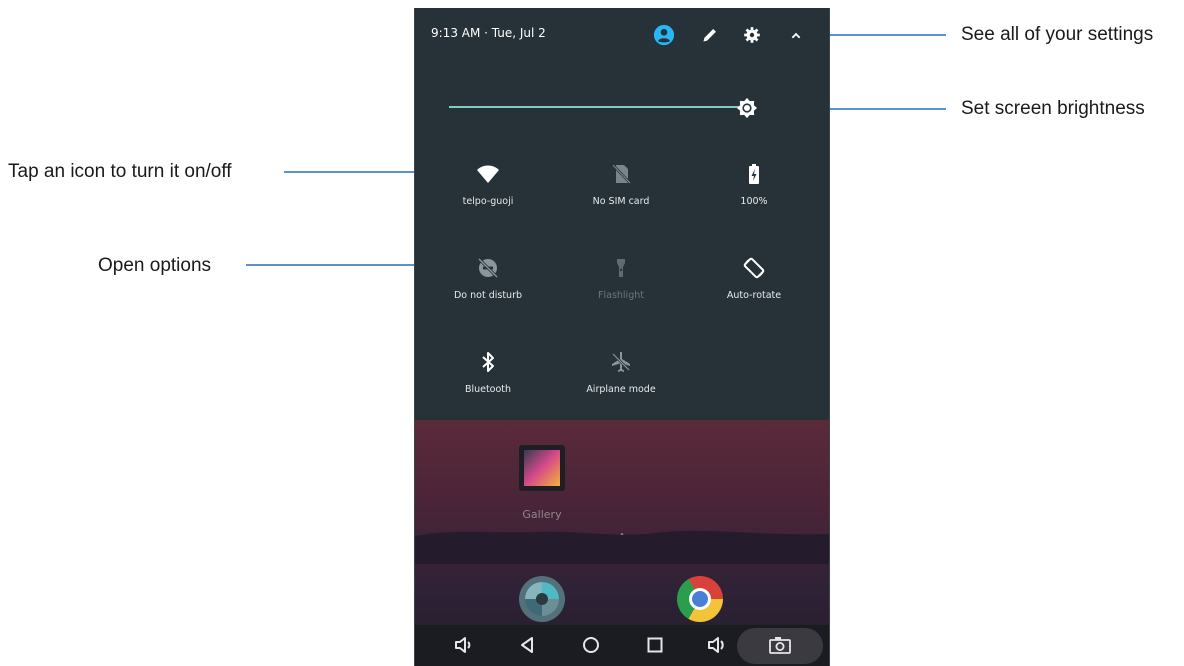 The height and width of the screenshot is (666, 1184). Describe the element at coordinates (717, 645) in the screenshot. I see `volume-up-icon` at that location.